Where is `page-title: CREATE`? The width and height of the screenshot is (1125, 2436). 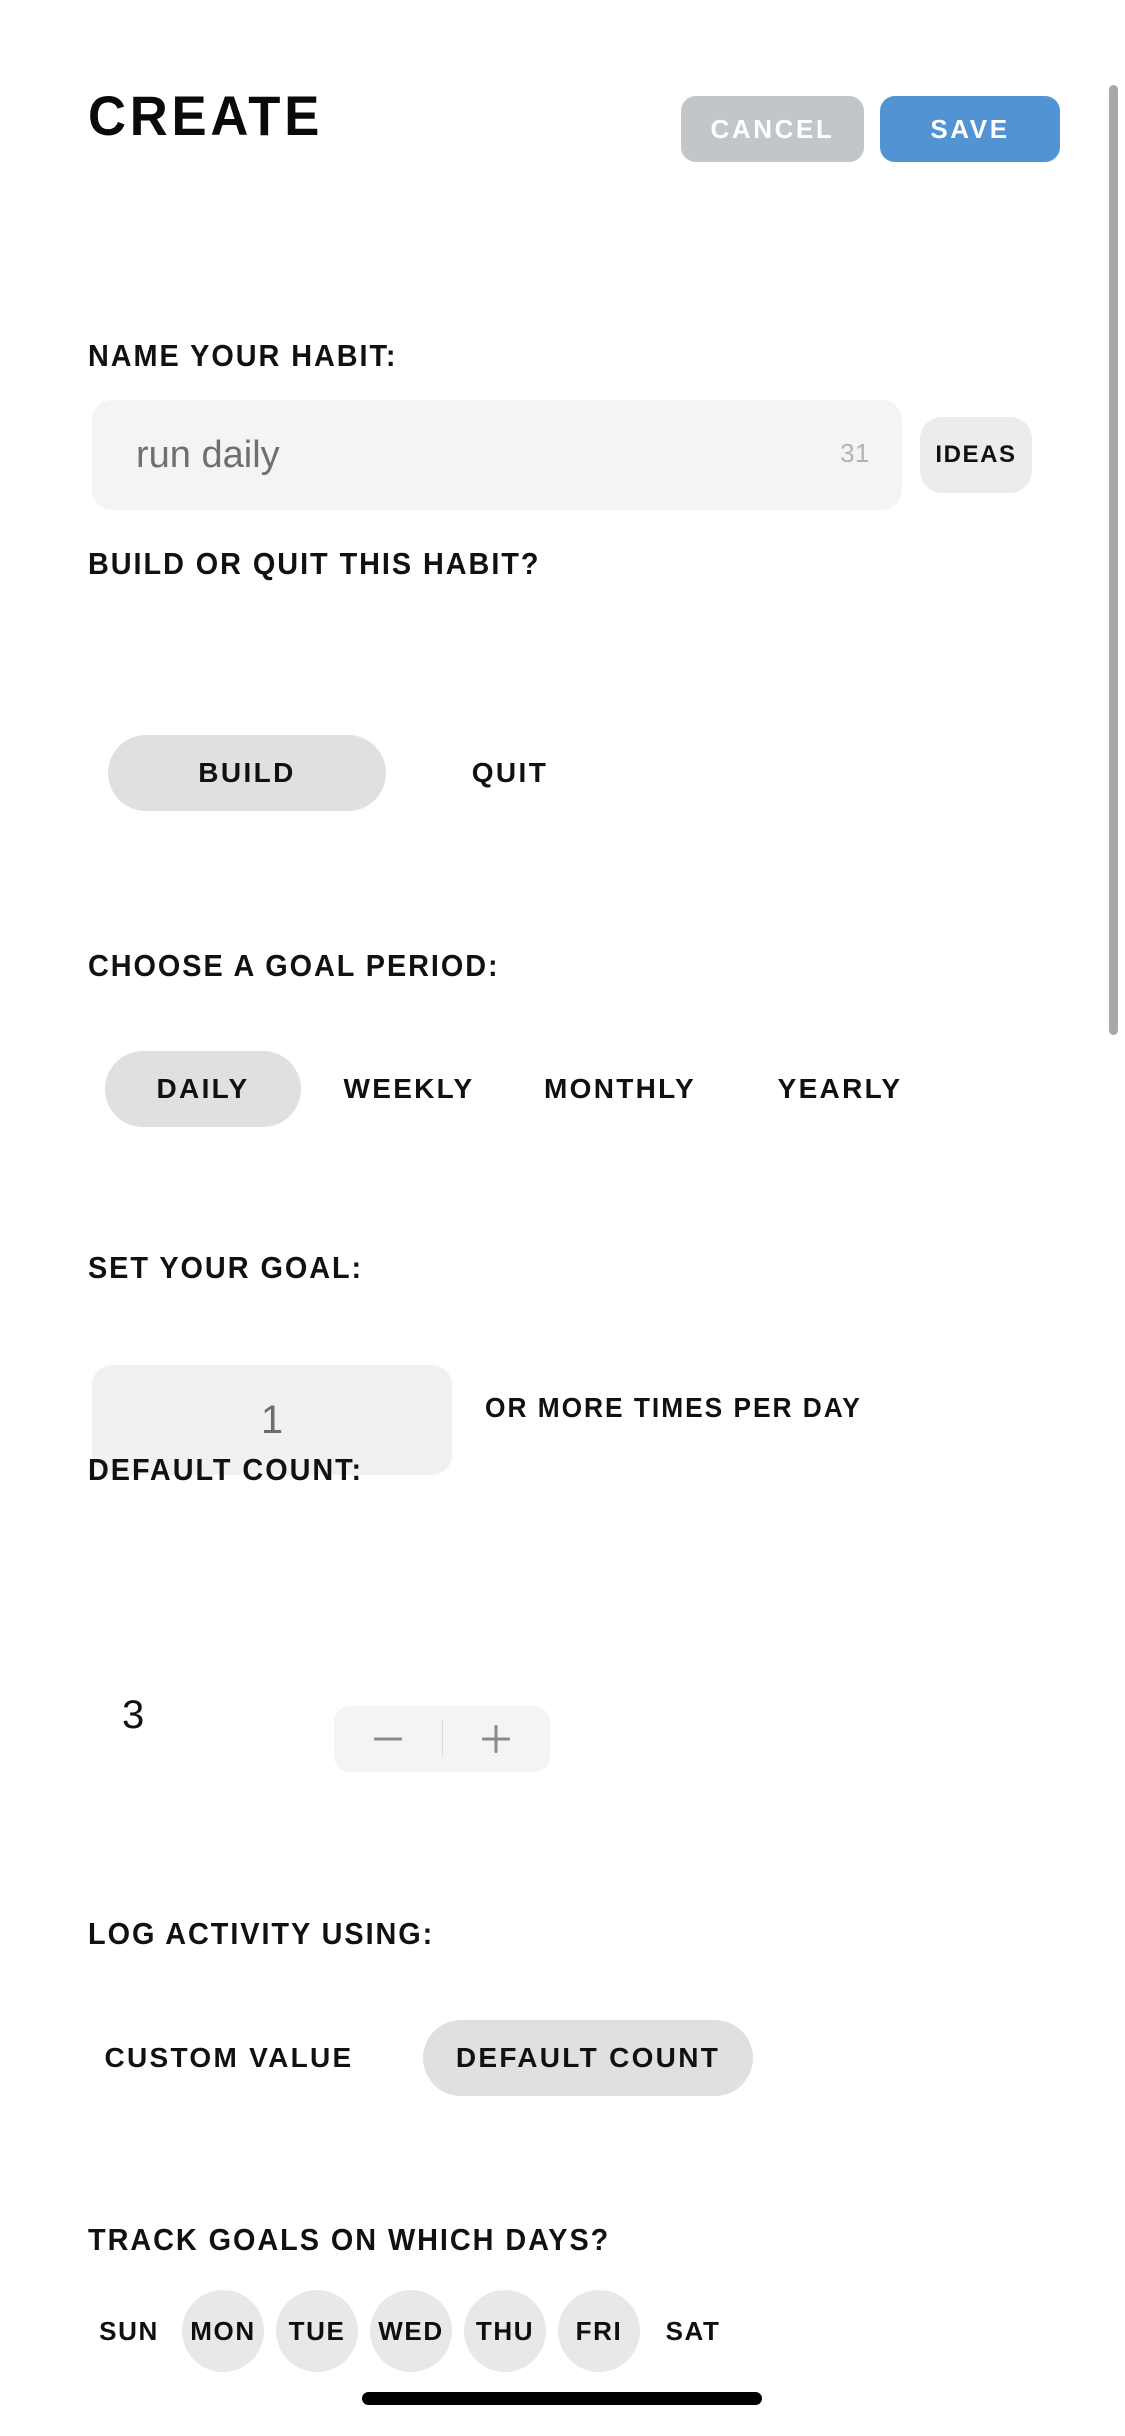
page-title: CREATE is located at coordinates (206, 115).